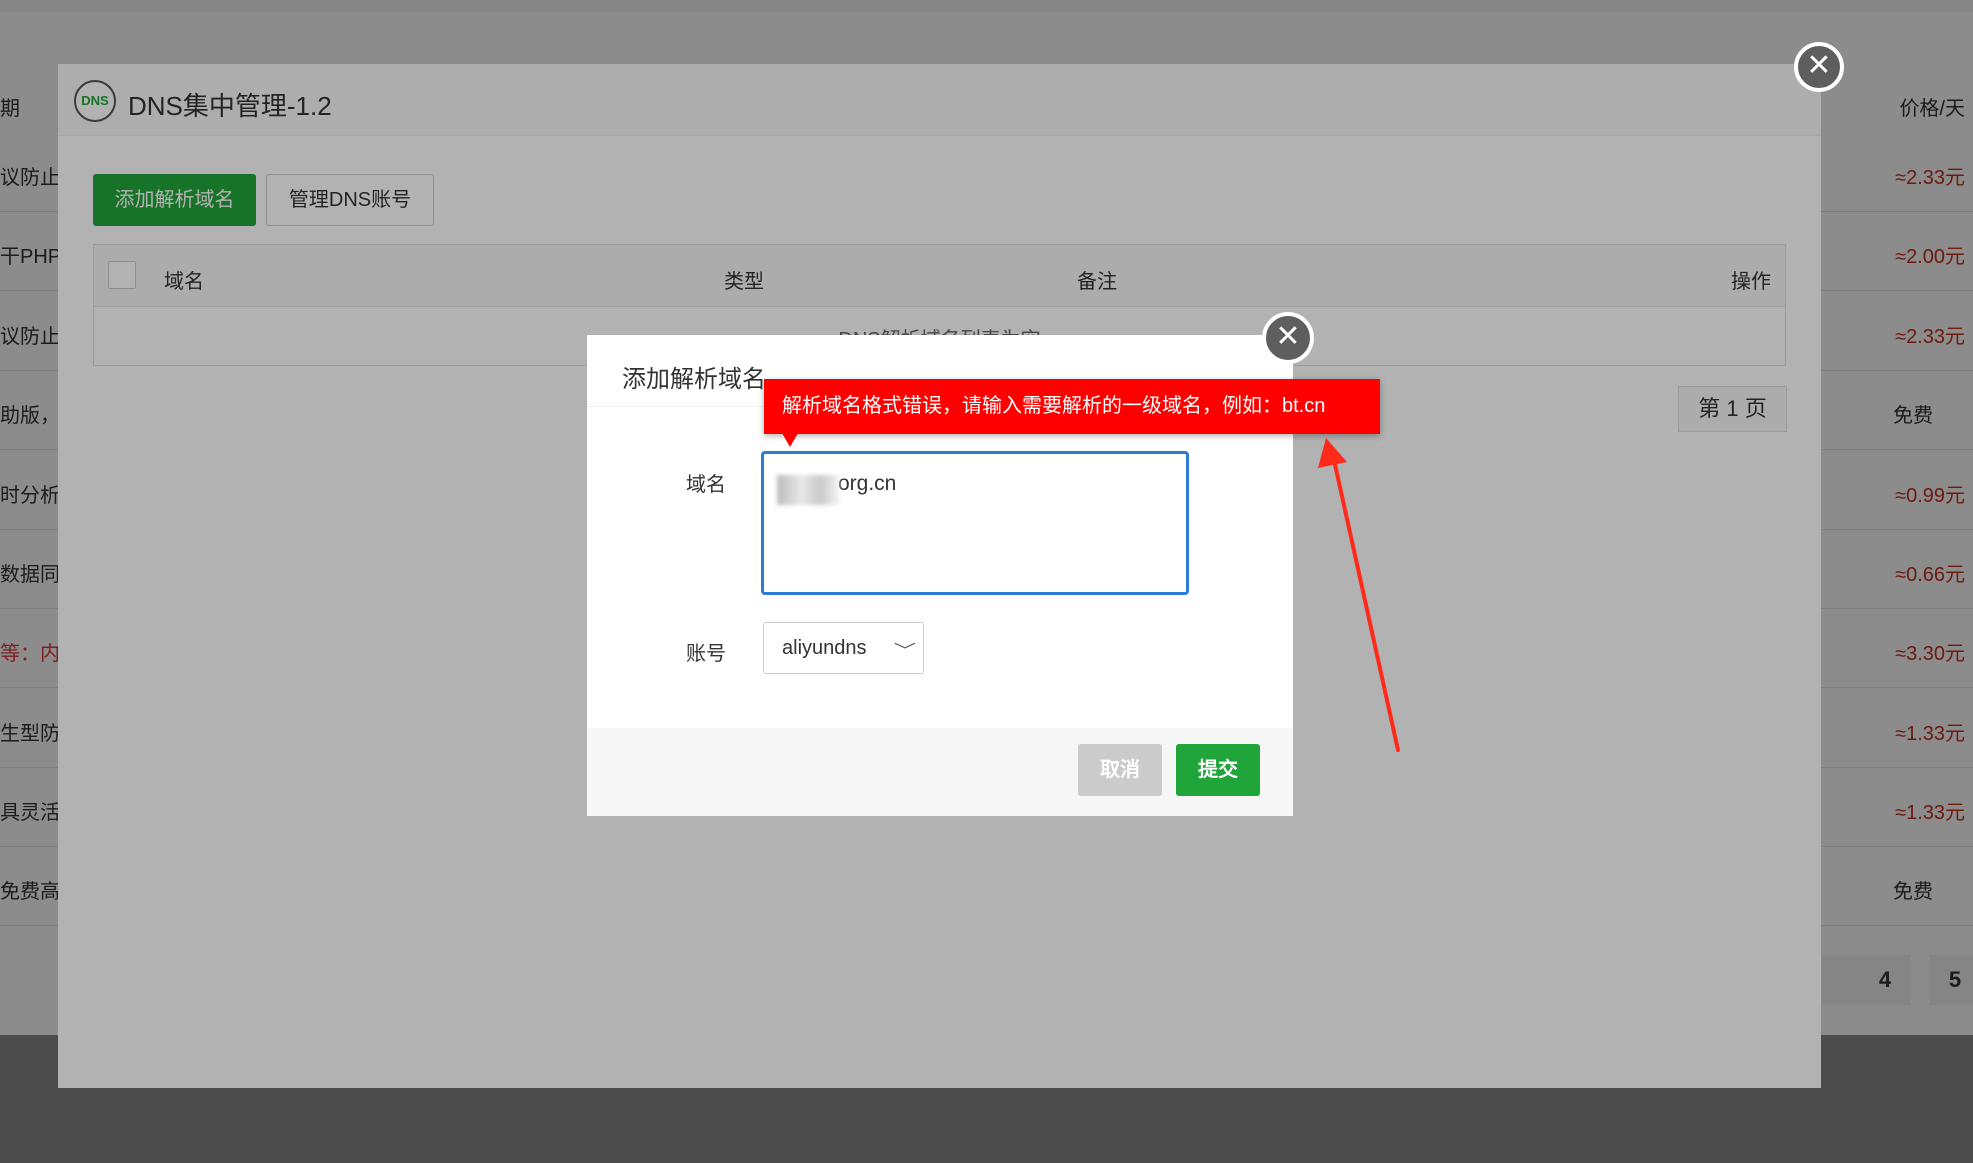  What do you see at coordinates (1359, 595) in the screenshot?
I see `annotation-arrow-icon` at bounding box center [1359, 595].